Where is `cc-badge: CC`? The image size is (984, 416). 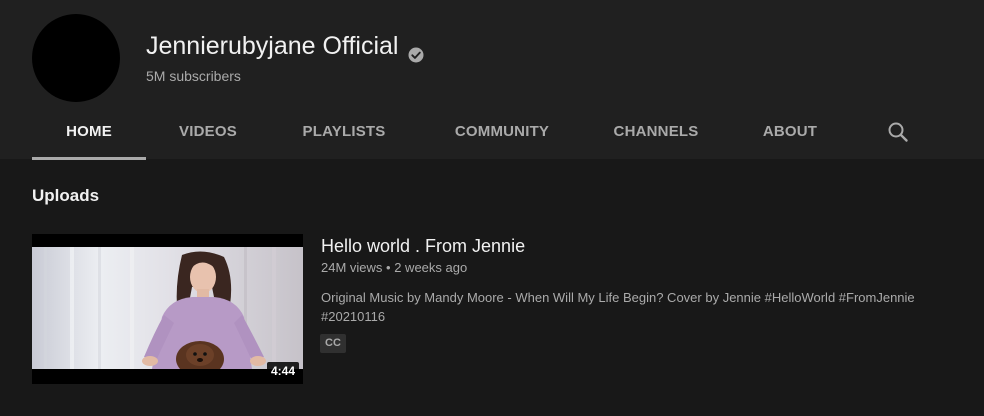
cc-badge: CC is located at coordinates (333, 343).